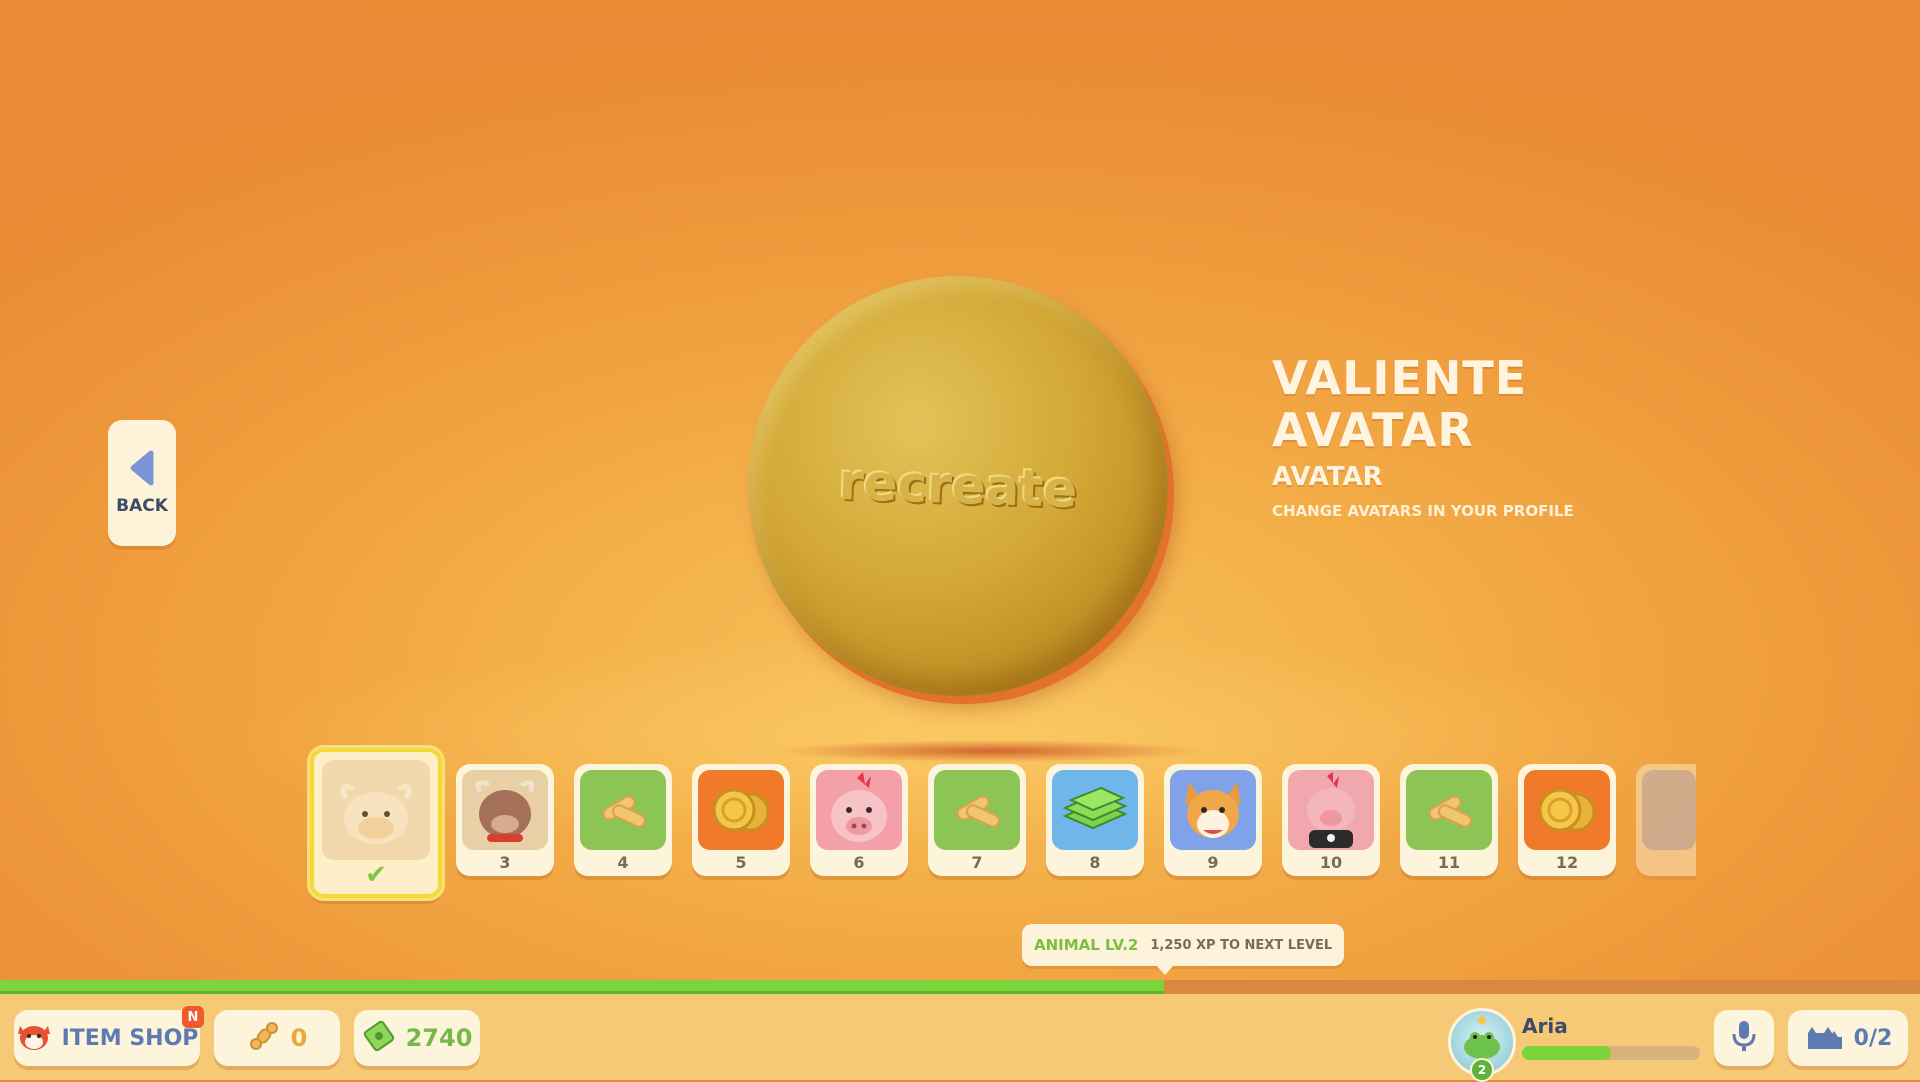 The height and width of the screenshot is (1082, 1920). I want to click on item-preview-coin: recreate, so click(958, 486).